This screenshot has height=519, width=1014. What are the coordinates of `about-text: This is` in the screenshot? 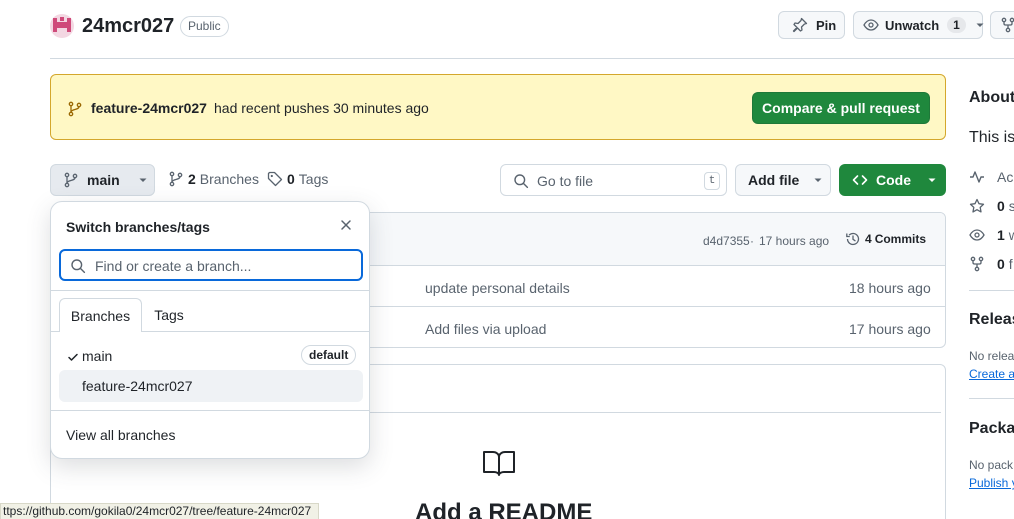 It's located at (991, 137).